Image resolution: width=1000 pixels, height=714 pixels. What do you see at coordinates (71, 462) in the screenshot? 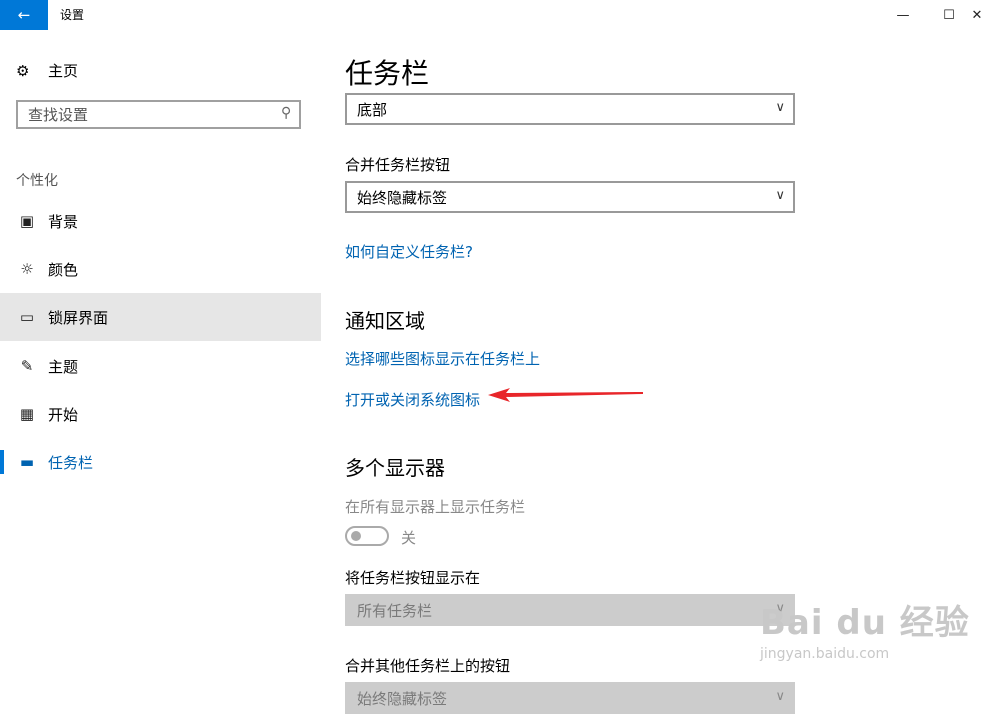
I see `sidebar-item-label: 任务栏` at bounding box center [71, 462].